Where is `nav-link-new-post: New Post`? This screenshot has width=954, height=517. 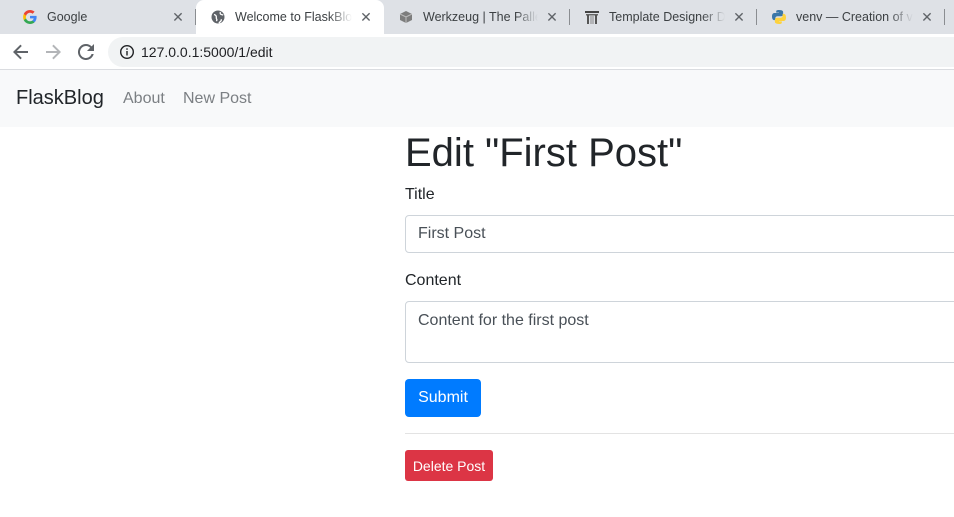
nav-link-new-post: New Post is located at coordinates (217, 99).